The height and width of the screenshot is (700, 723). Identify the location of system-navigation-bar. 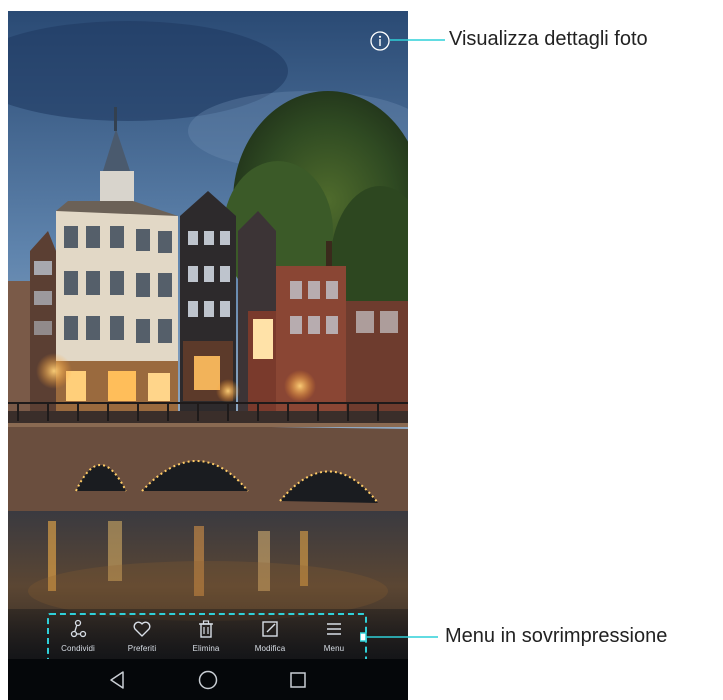
(208, 679).